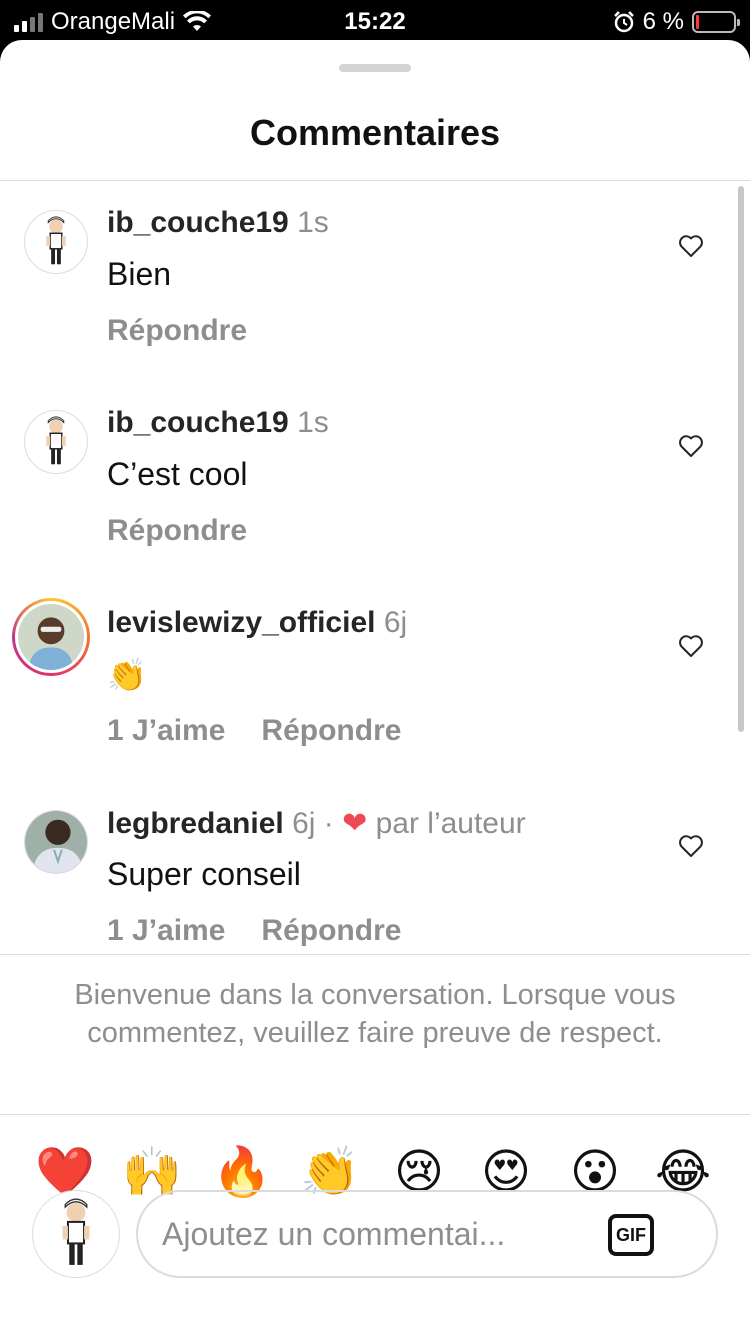  What do you see at coordinates (375, 20) in the screenshot?
I see `status-bar: OrangeMali 15:22 6 %` at bounding box center [375, 20].